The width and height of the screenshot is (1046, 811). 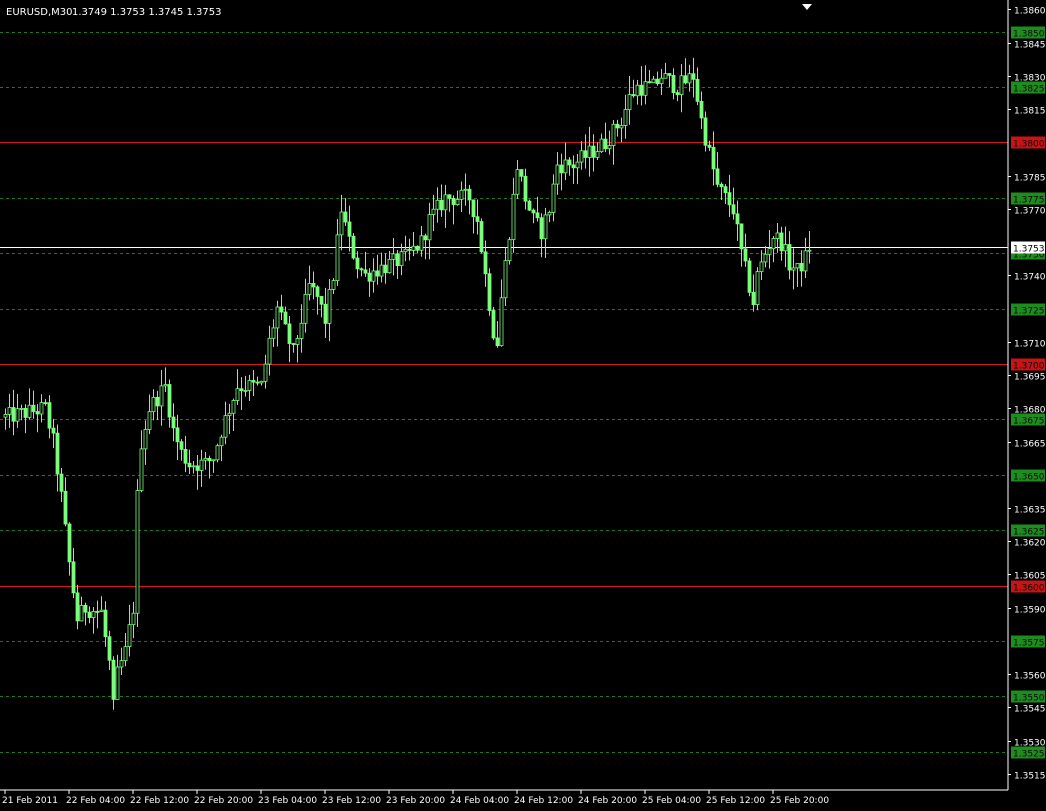 I want to click on time-tick-label: 21 Feb 2011, so click(x=30, y=801).